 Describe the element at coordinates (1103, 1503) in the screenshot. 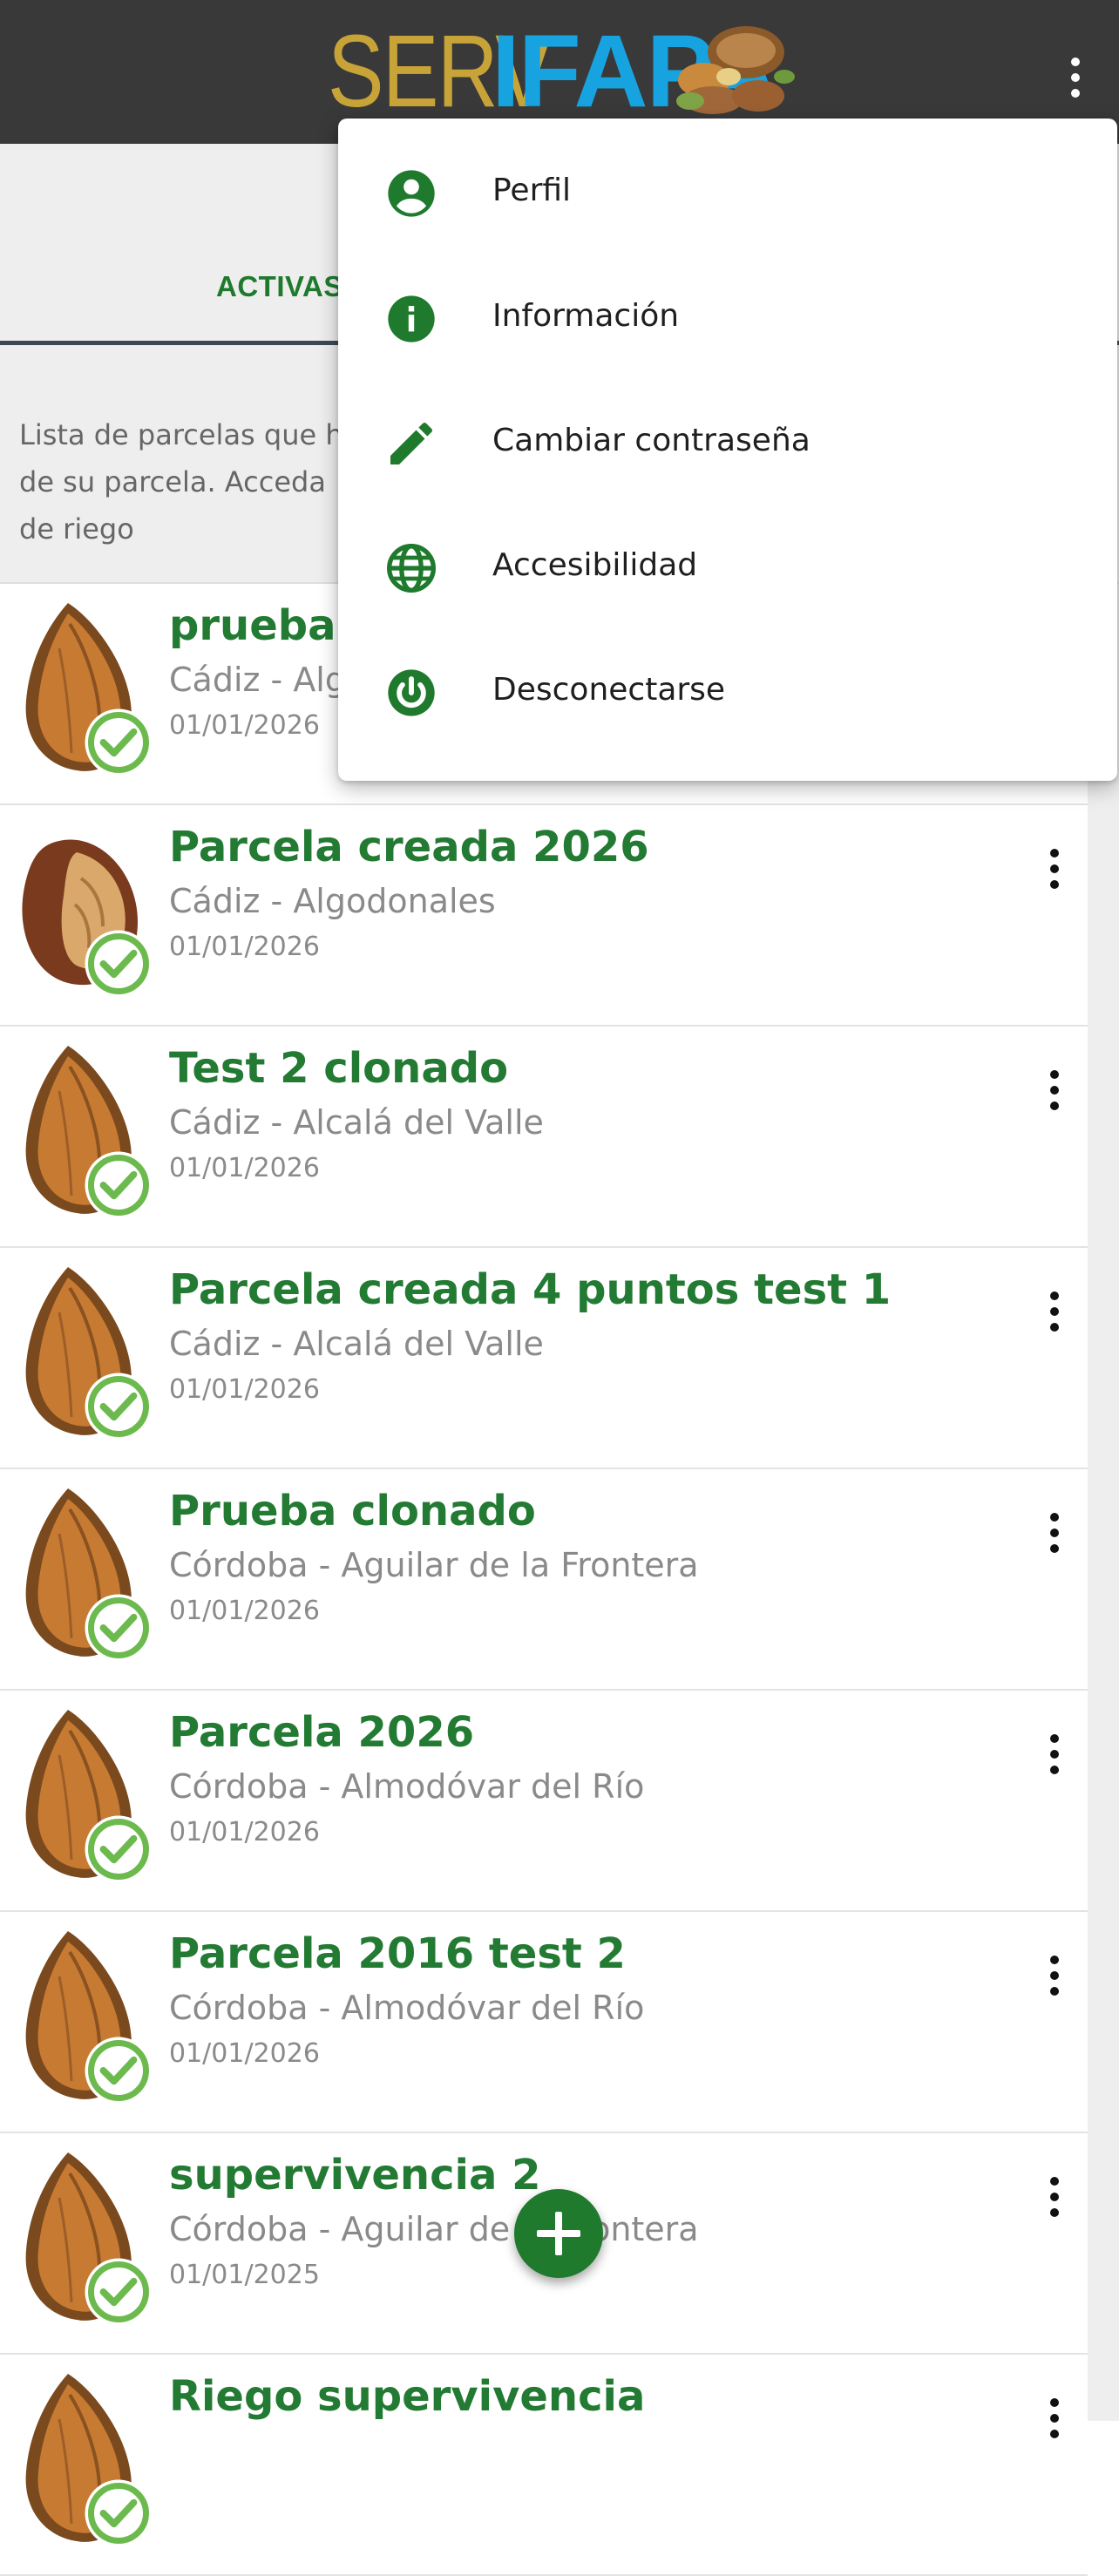

I see `scrollbar-track` at that location.